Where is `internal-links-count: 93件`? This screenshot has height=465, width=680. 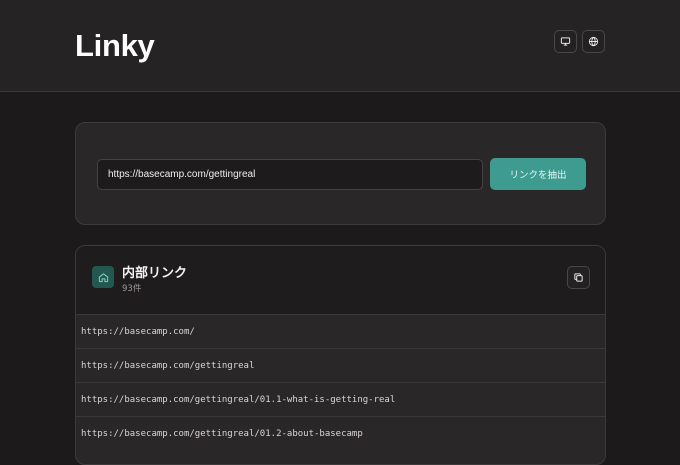
internal-links-count: 93件 is located at coordinates (132, 289).